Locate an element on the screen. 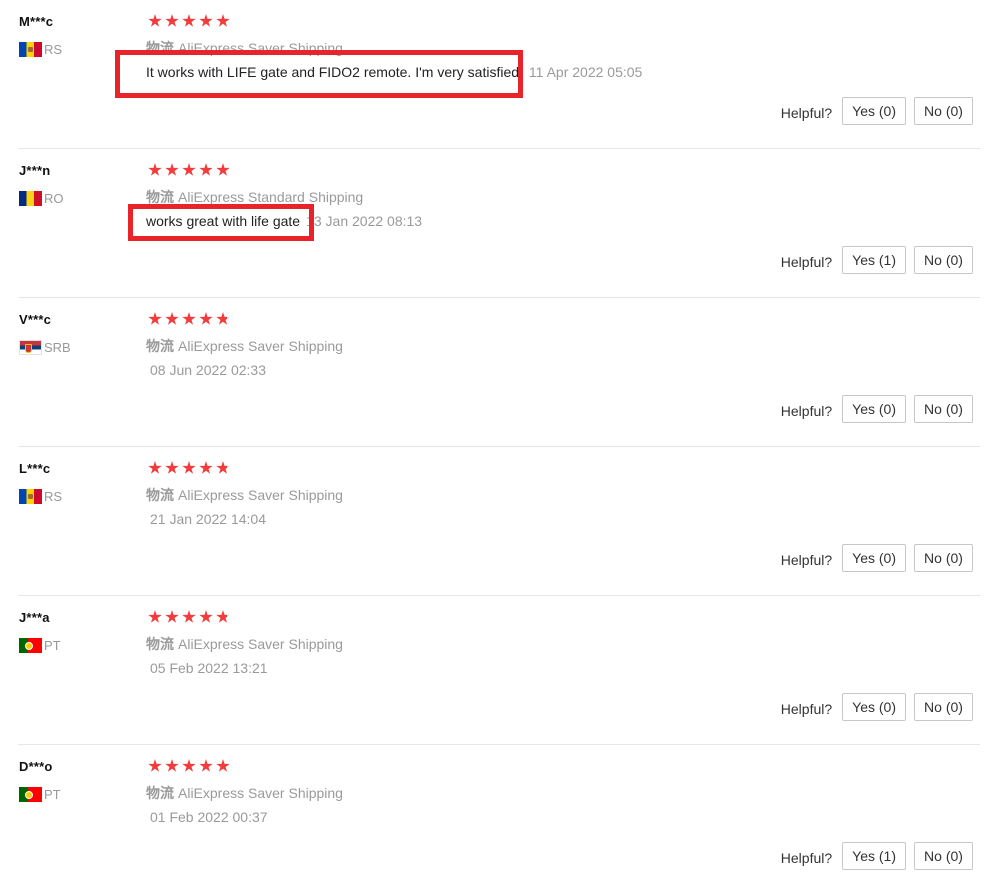  review-date: 11 Apr 2022 05:05 is located at coordinates (585, 72).